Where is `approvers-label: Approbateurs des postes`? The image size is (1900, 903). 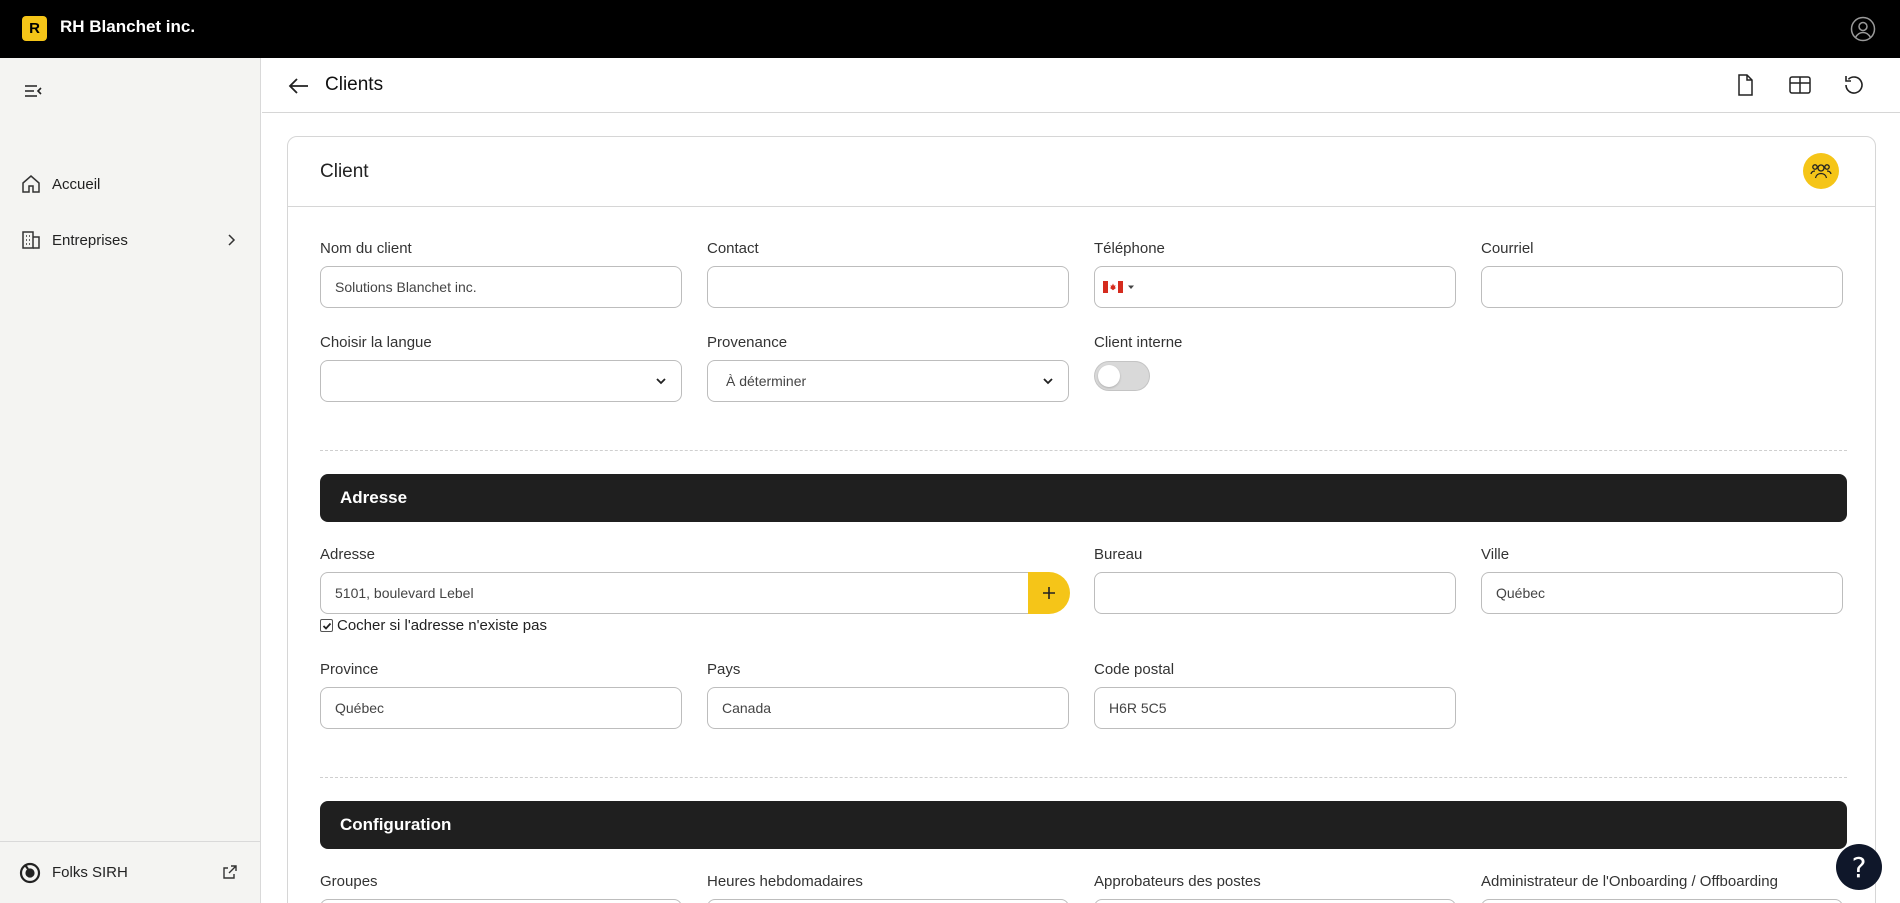
approvers-label: Approbateurs des postes is located at coordinates (1177, 881).